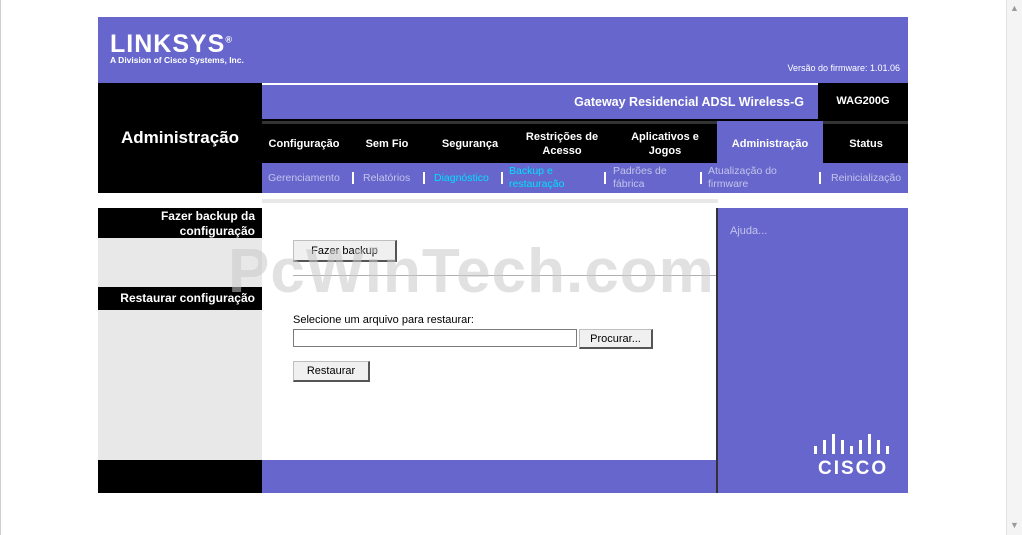  I want to click on subtab-padroes-de-fabrica: Padrões de fábrica, so click(653, 178).